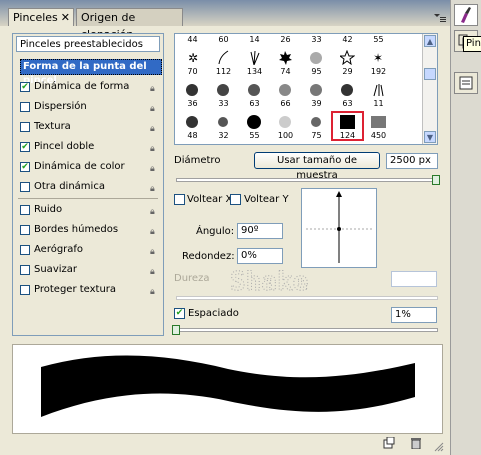  What do you see at coordinates (223, 40) in the screenshot?
I see `brush-tip: 60` at bounding box center [223, 40].